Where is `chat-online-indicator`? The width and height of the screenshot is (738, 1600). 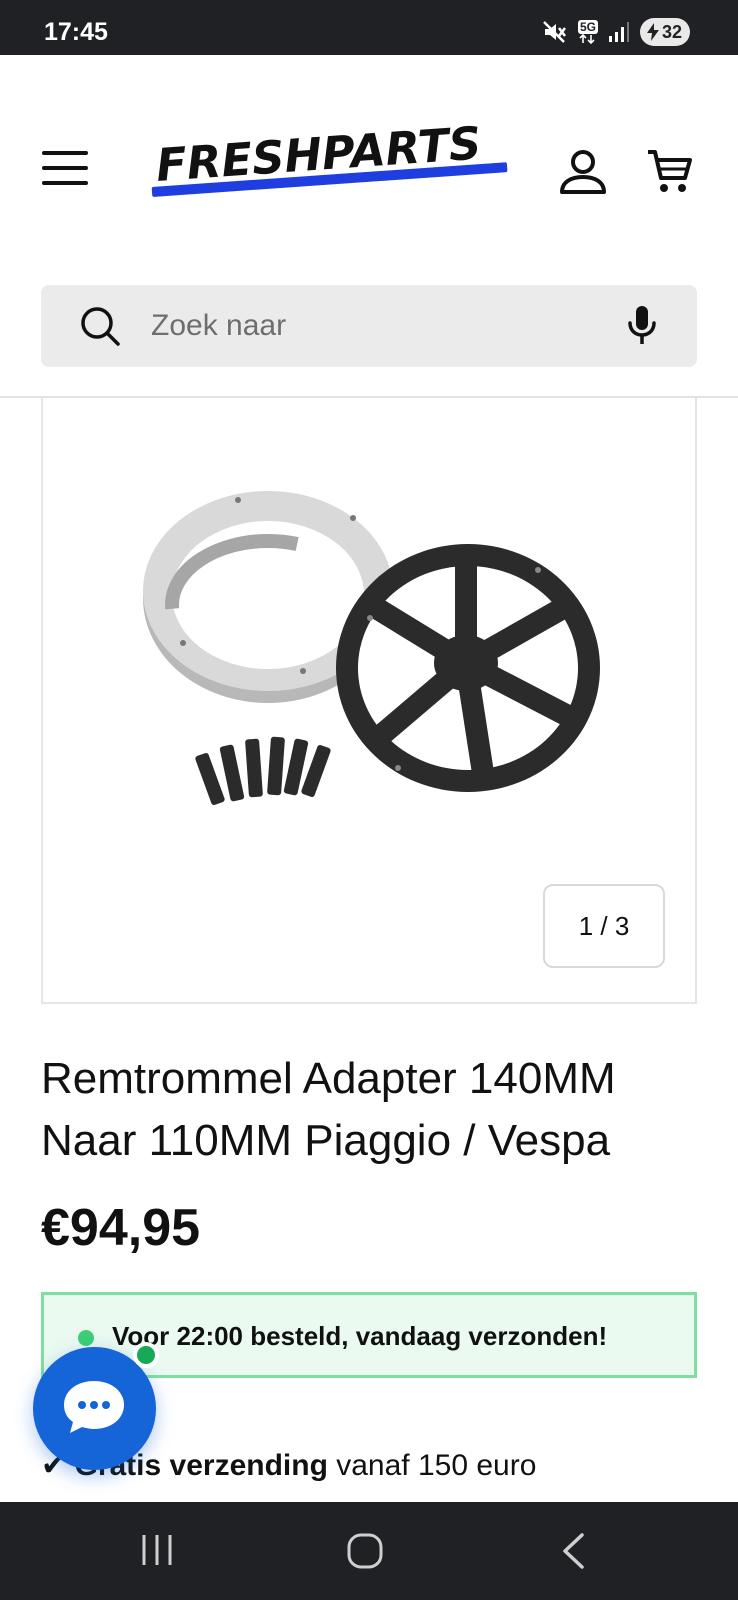 chat-online-indicator is located at coordinates (146, 1355).